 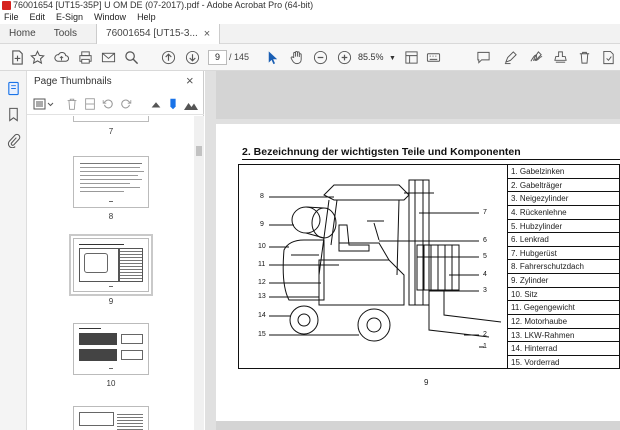 What do you see at coordinates (563, 295) in the screenshot?
I see `legend-row: 10. Sitz` at bounding box center [563, 295].